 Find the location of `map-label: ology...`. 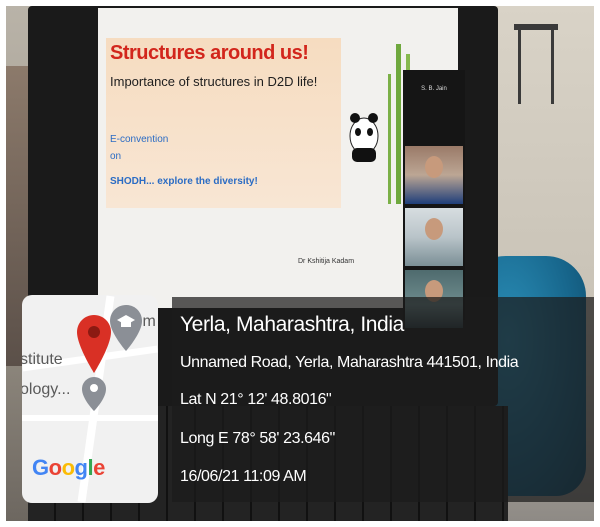

map-label: ology... is located at coordinates (46, 389).